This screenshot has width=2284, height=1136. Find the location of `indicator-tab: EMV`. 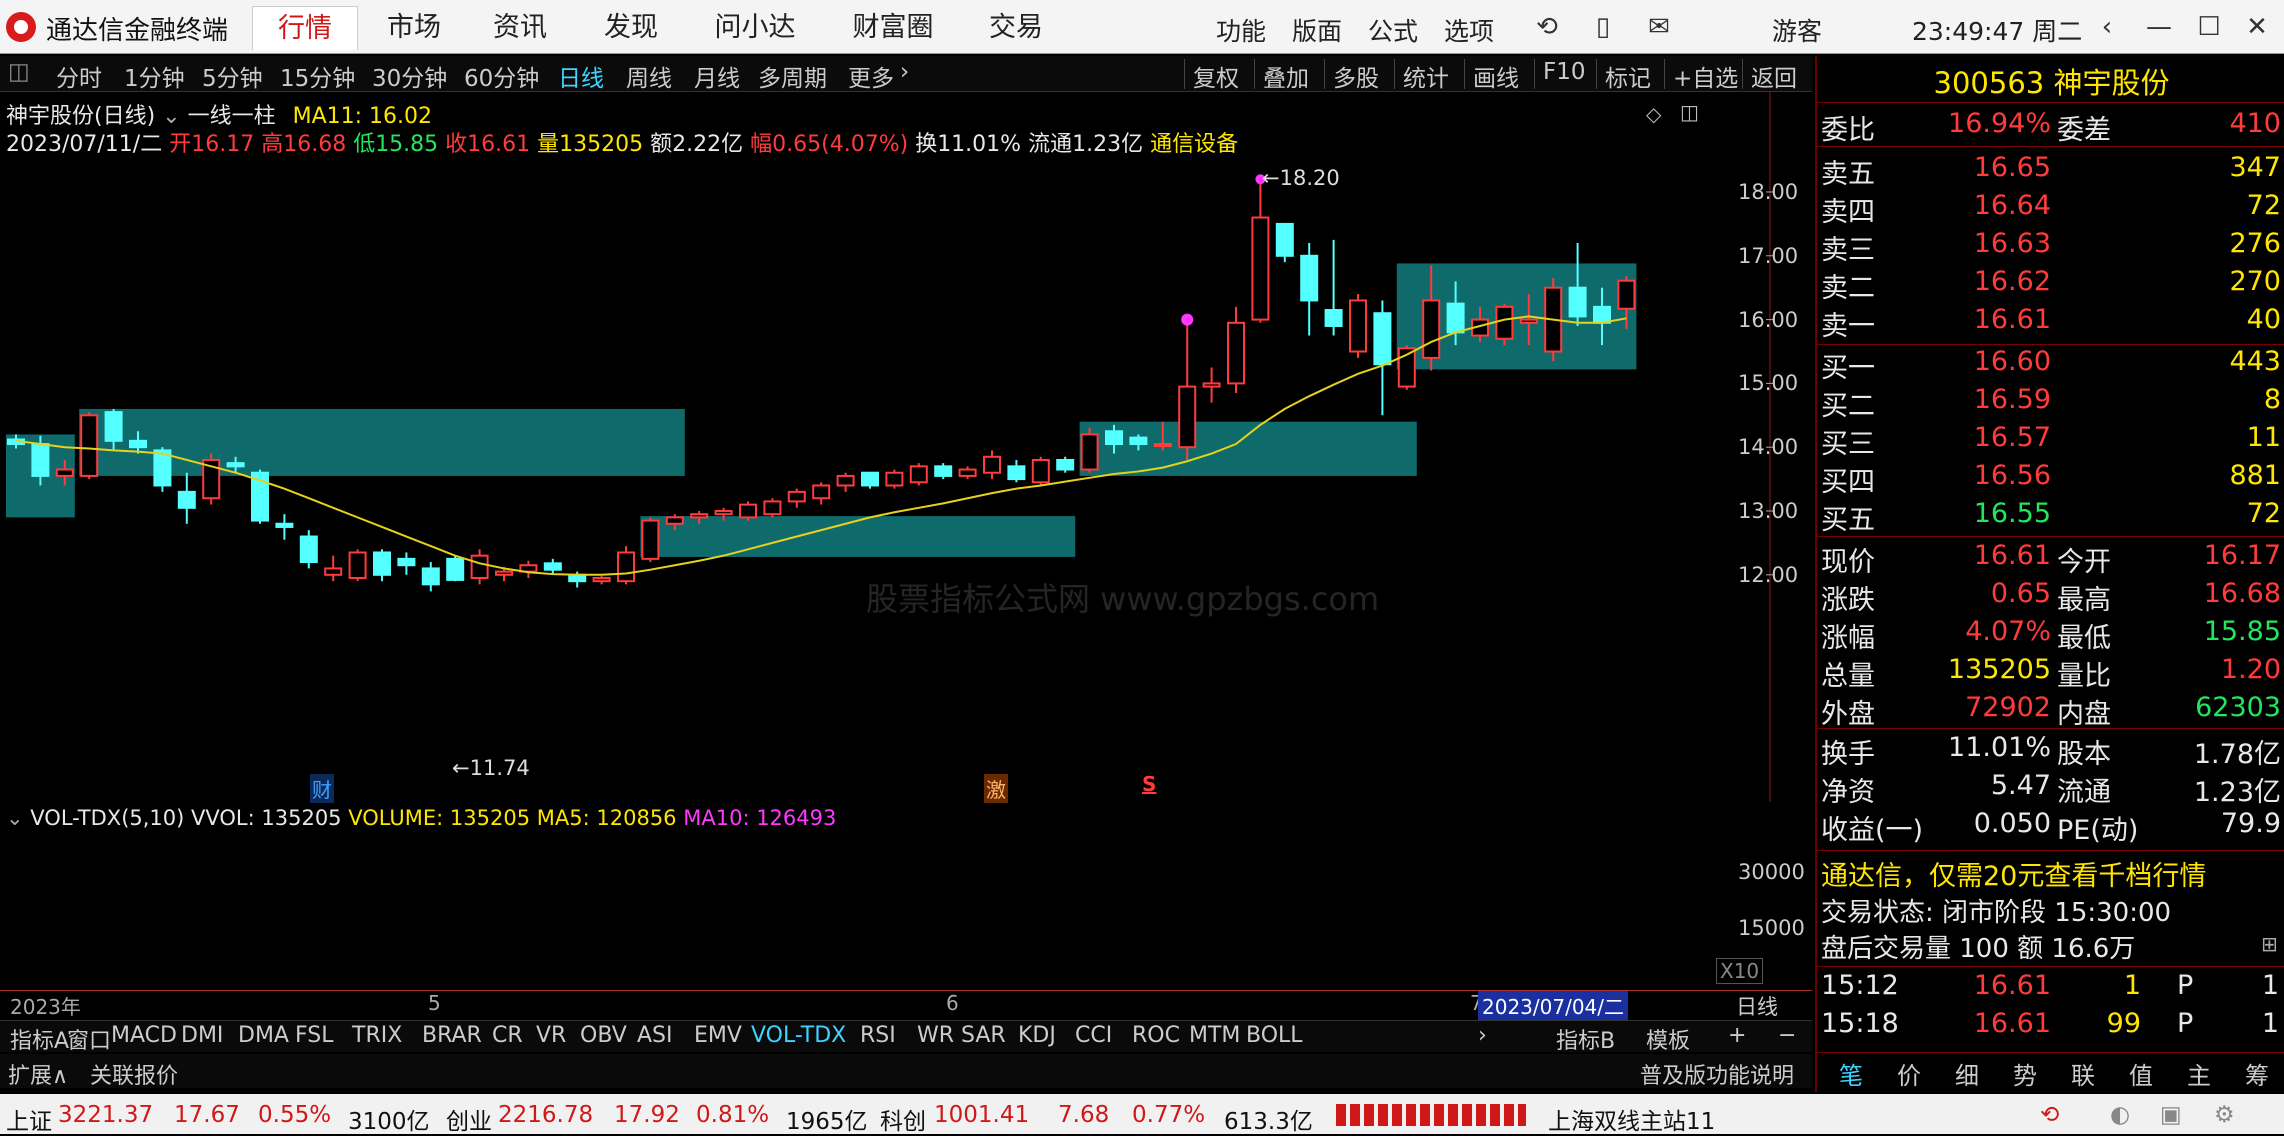

indicator-tab: EMV is located at coordinates (718, 1035).